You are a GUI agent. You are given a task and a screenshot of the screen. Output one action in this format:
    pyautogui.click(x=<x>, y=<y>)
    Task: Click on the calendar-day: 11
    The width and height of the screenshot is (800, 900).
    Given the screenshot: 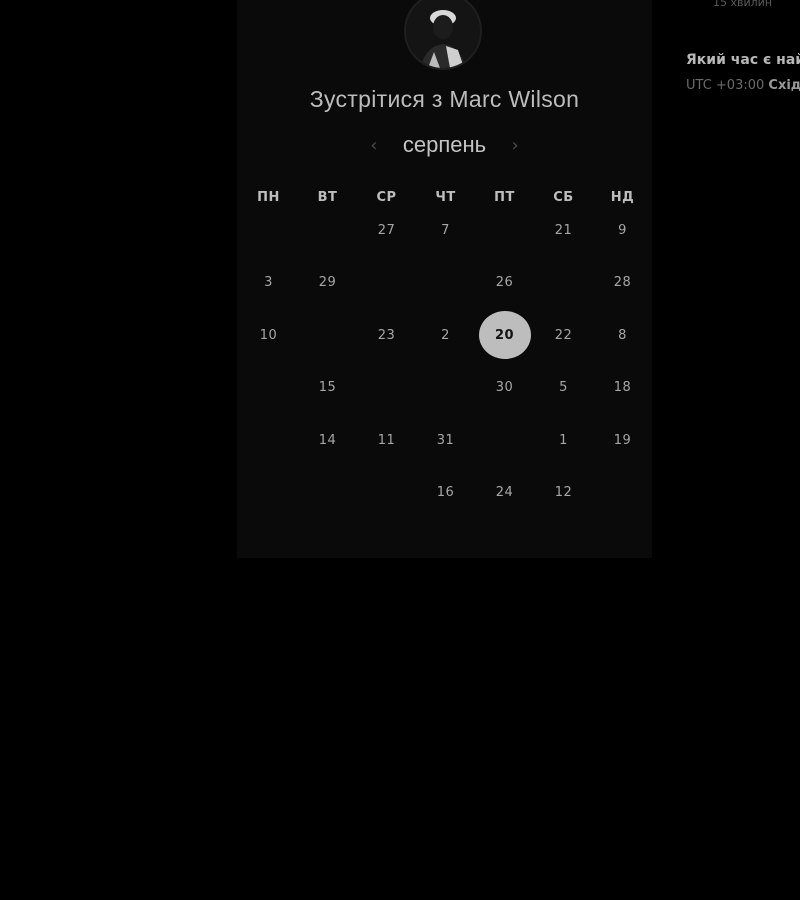 What is the action you would take?
    pyautogui.click(x=386, y=440)
    